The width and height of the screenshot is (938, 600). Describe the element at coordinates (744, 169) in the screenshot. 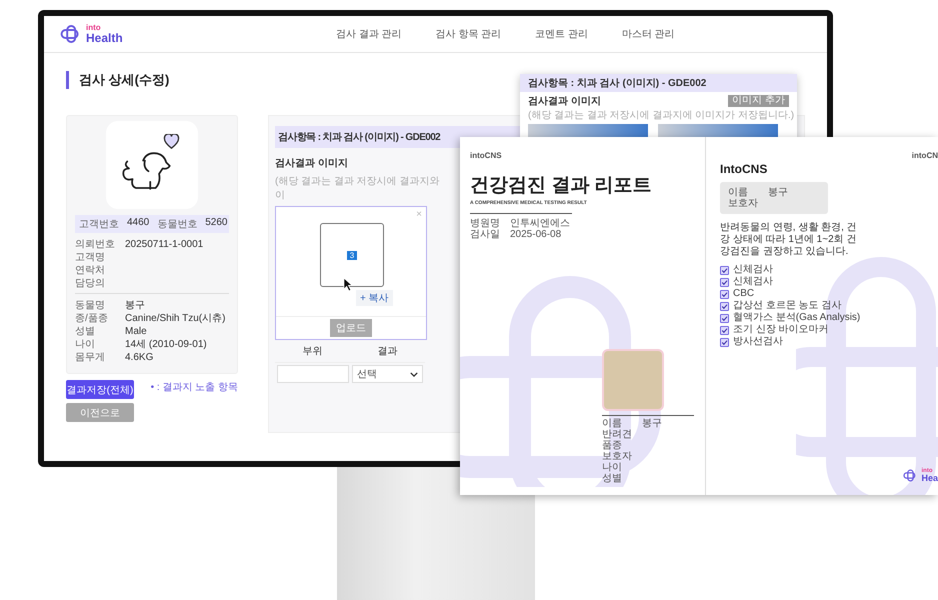

I see `report-heading: IntoCNS` at that location.